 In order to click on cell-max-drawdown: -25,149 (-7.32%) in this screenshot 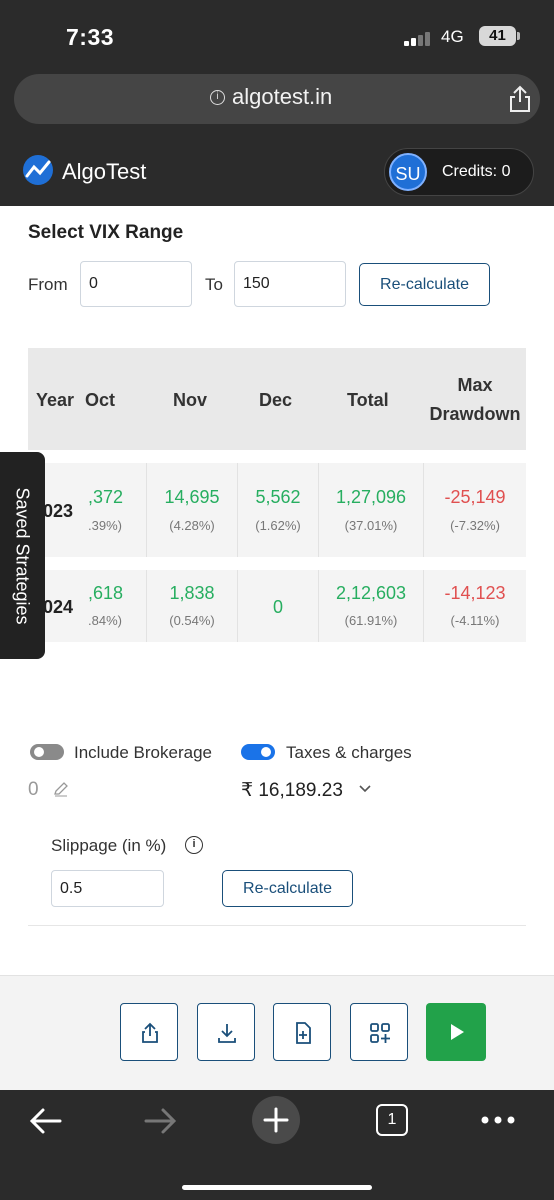, I will do `click(475, 510)`.